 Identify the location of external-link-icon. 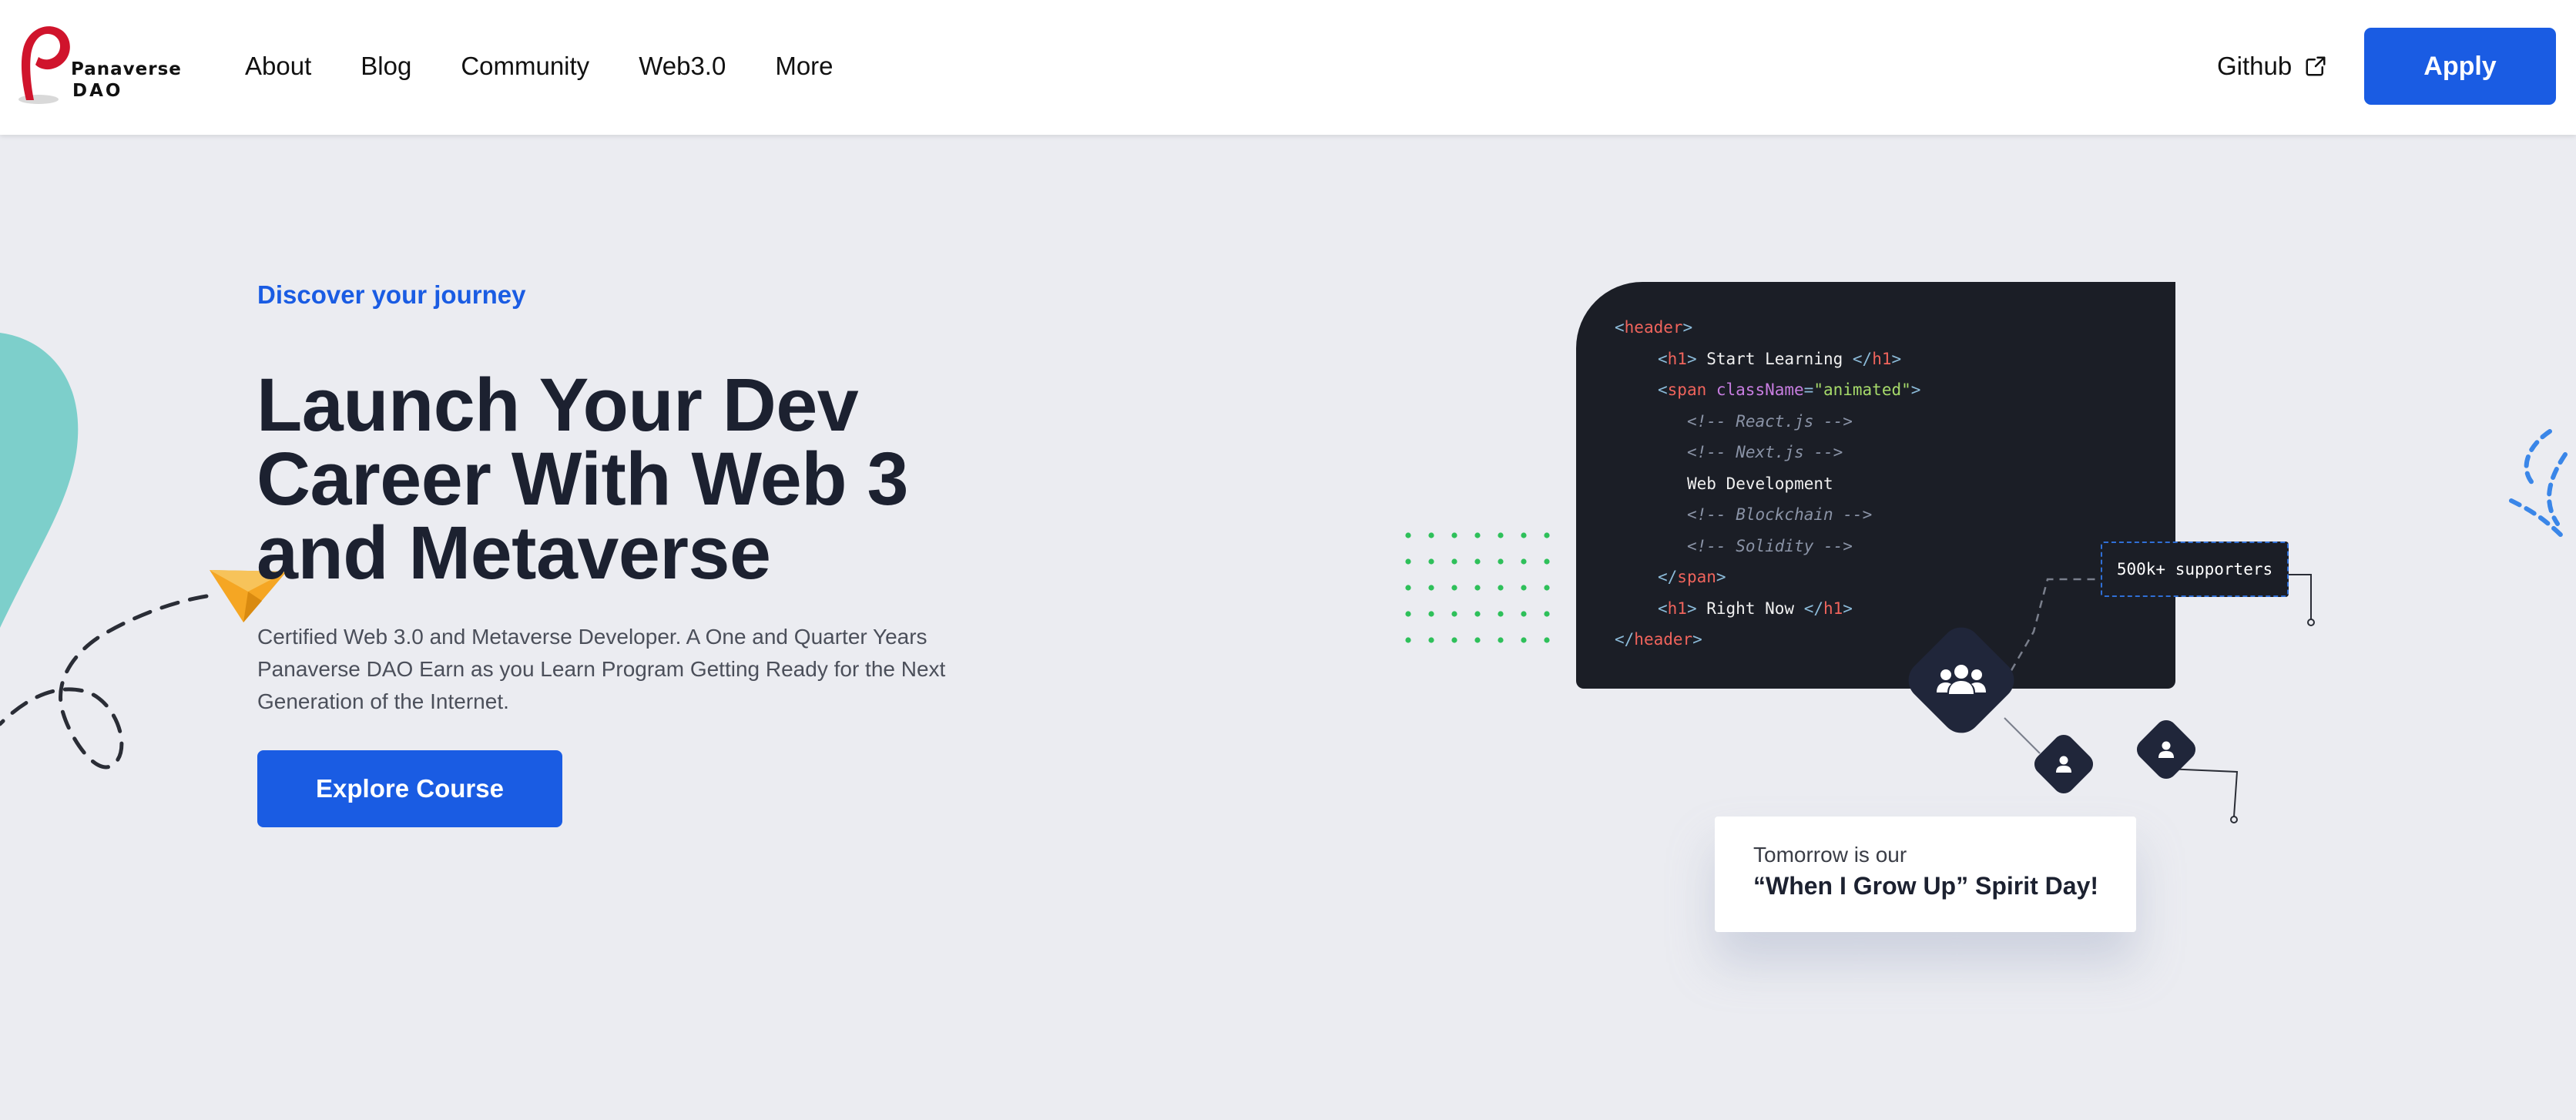
(2316, 66).